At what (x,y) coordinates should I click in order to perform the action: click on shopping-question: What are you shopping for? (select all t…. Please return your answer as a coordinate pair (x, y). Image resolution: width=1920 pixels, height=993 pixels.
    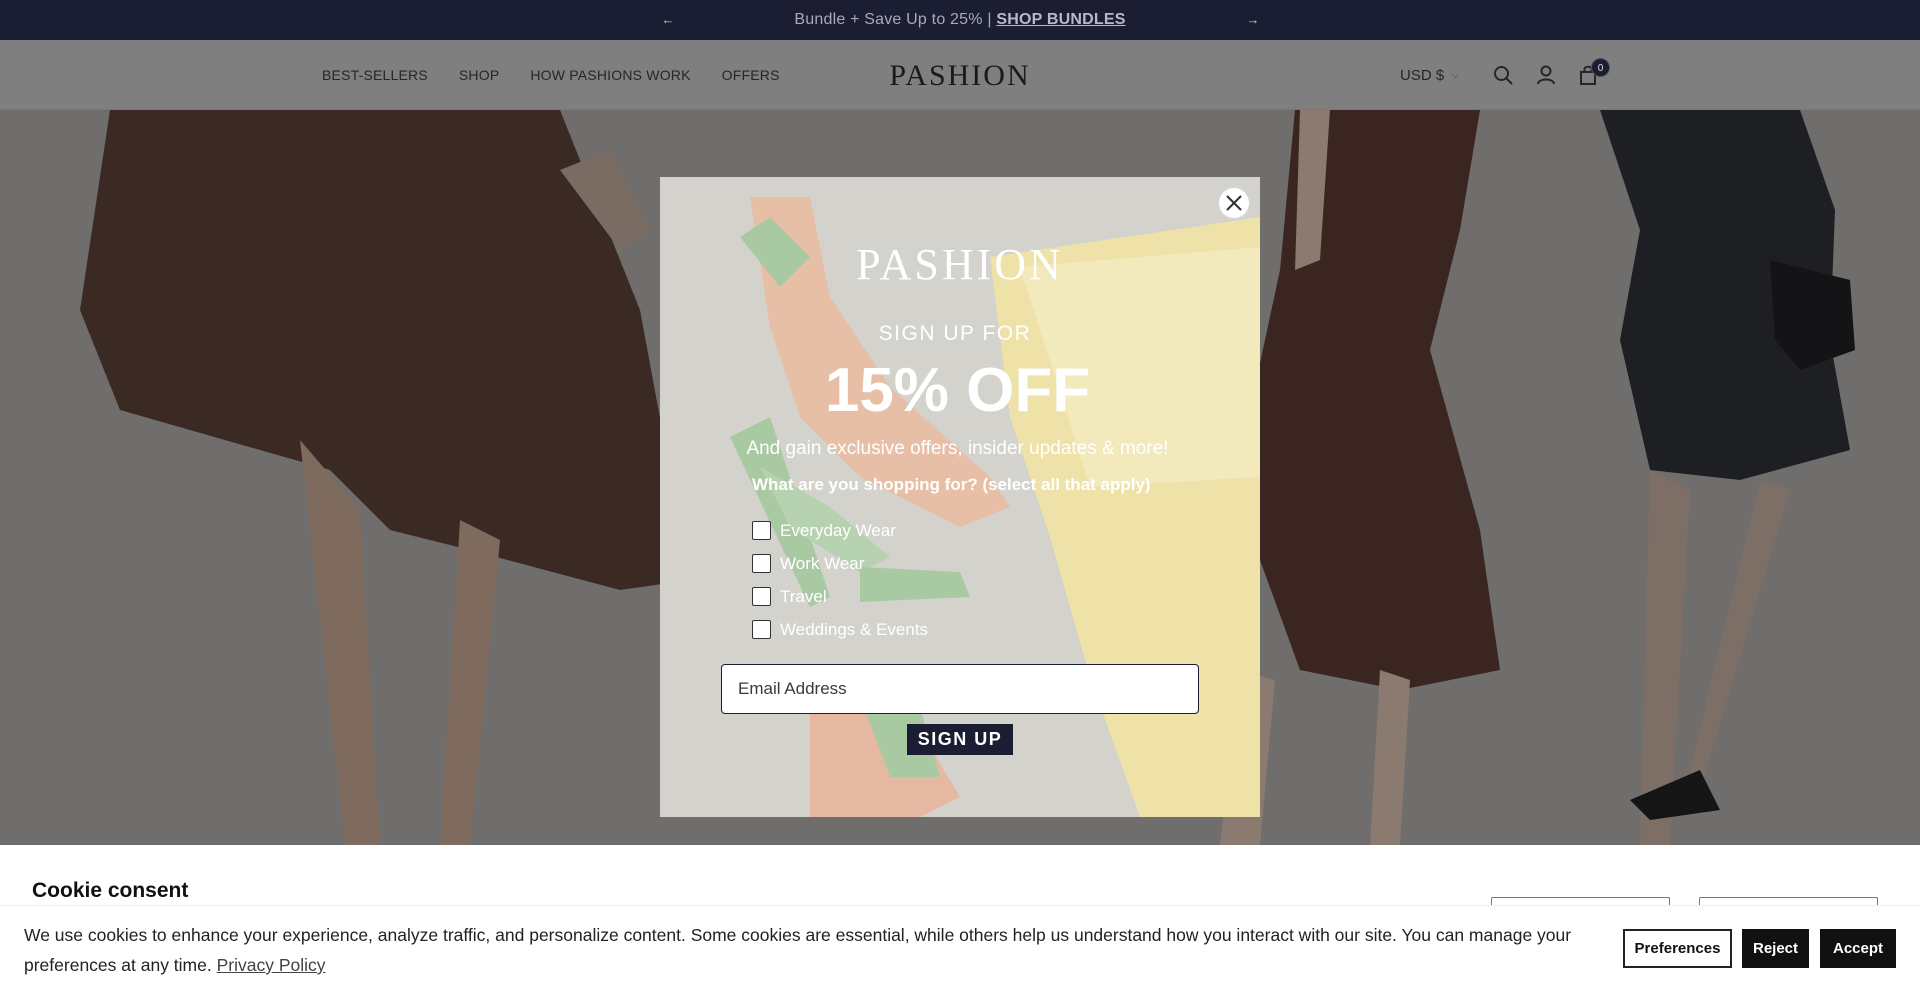
    Looking at the image, I should click on (951, 484).